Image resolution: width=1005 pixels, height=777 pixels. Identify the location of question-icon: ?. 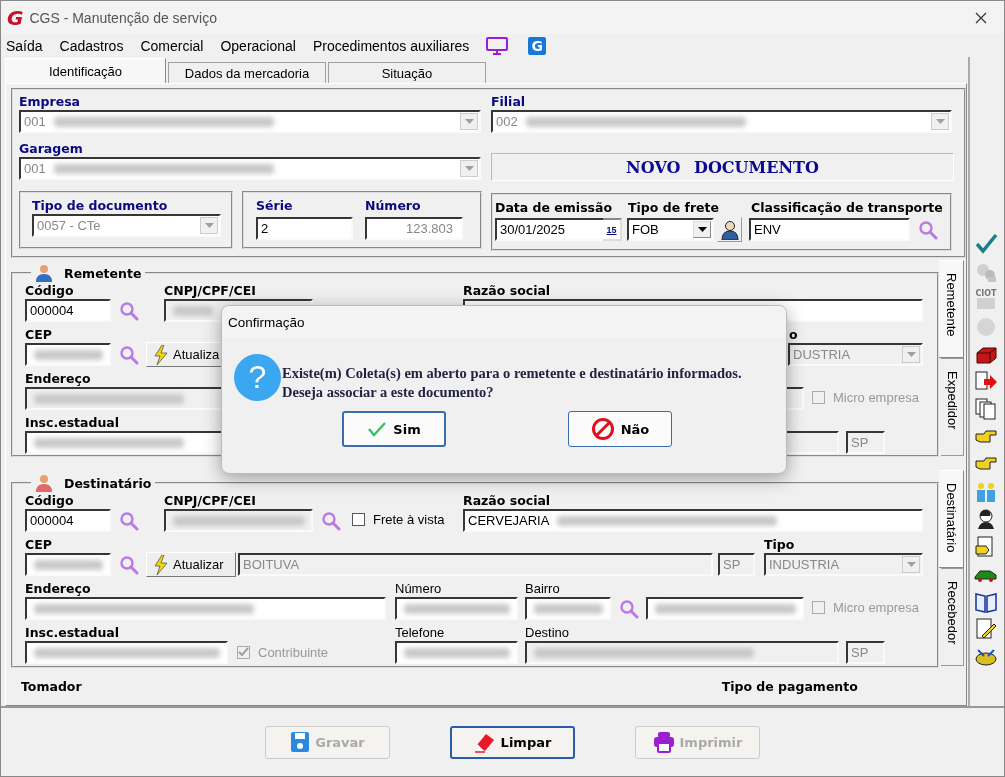
(257, 377).